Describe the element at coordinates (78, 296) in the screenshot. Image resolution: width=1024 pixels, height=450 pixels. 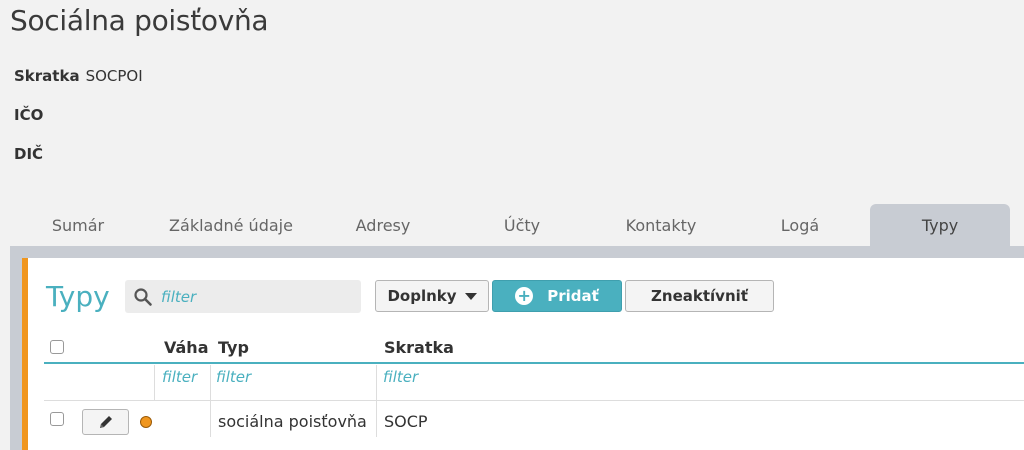
I see `panel-title: Typy` at that location.